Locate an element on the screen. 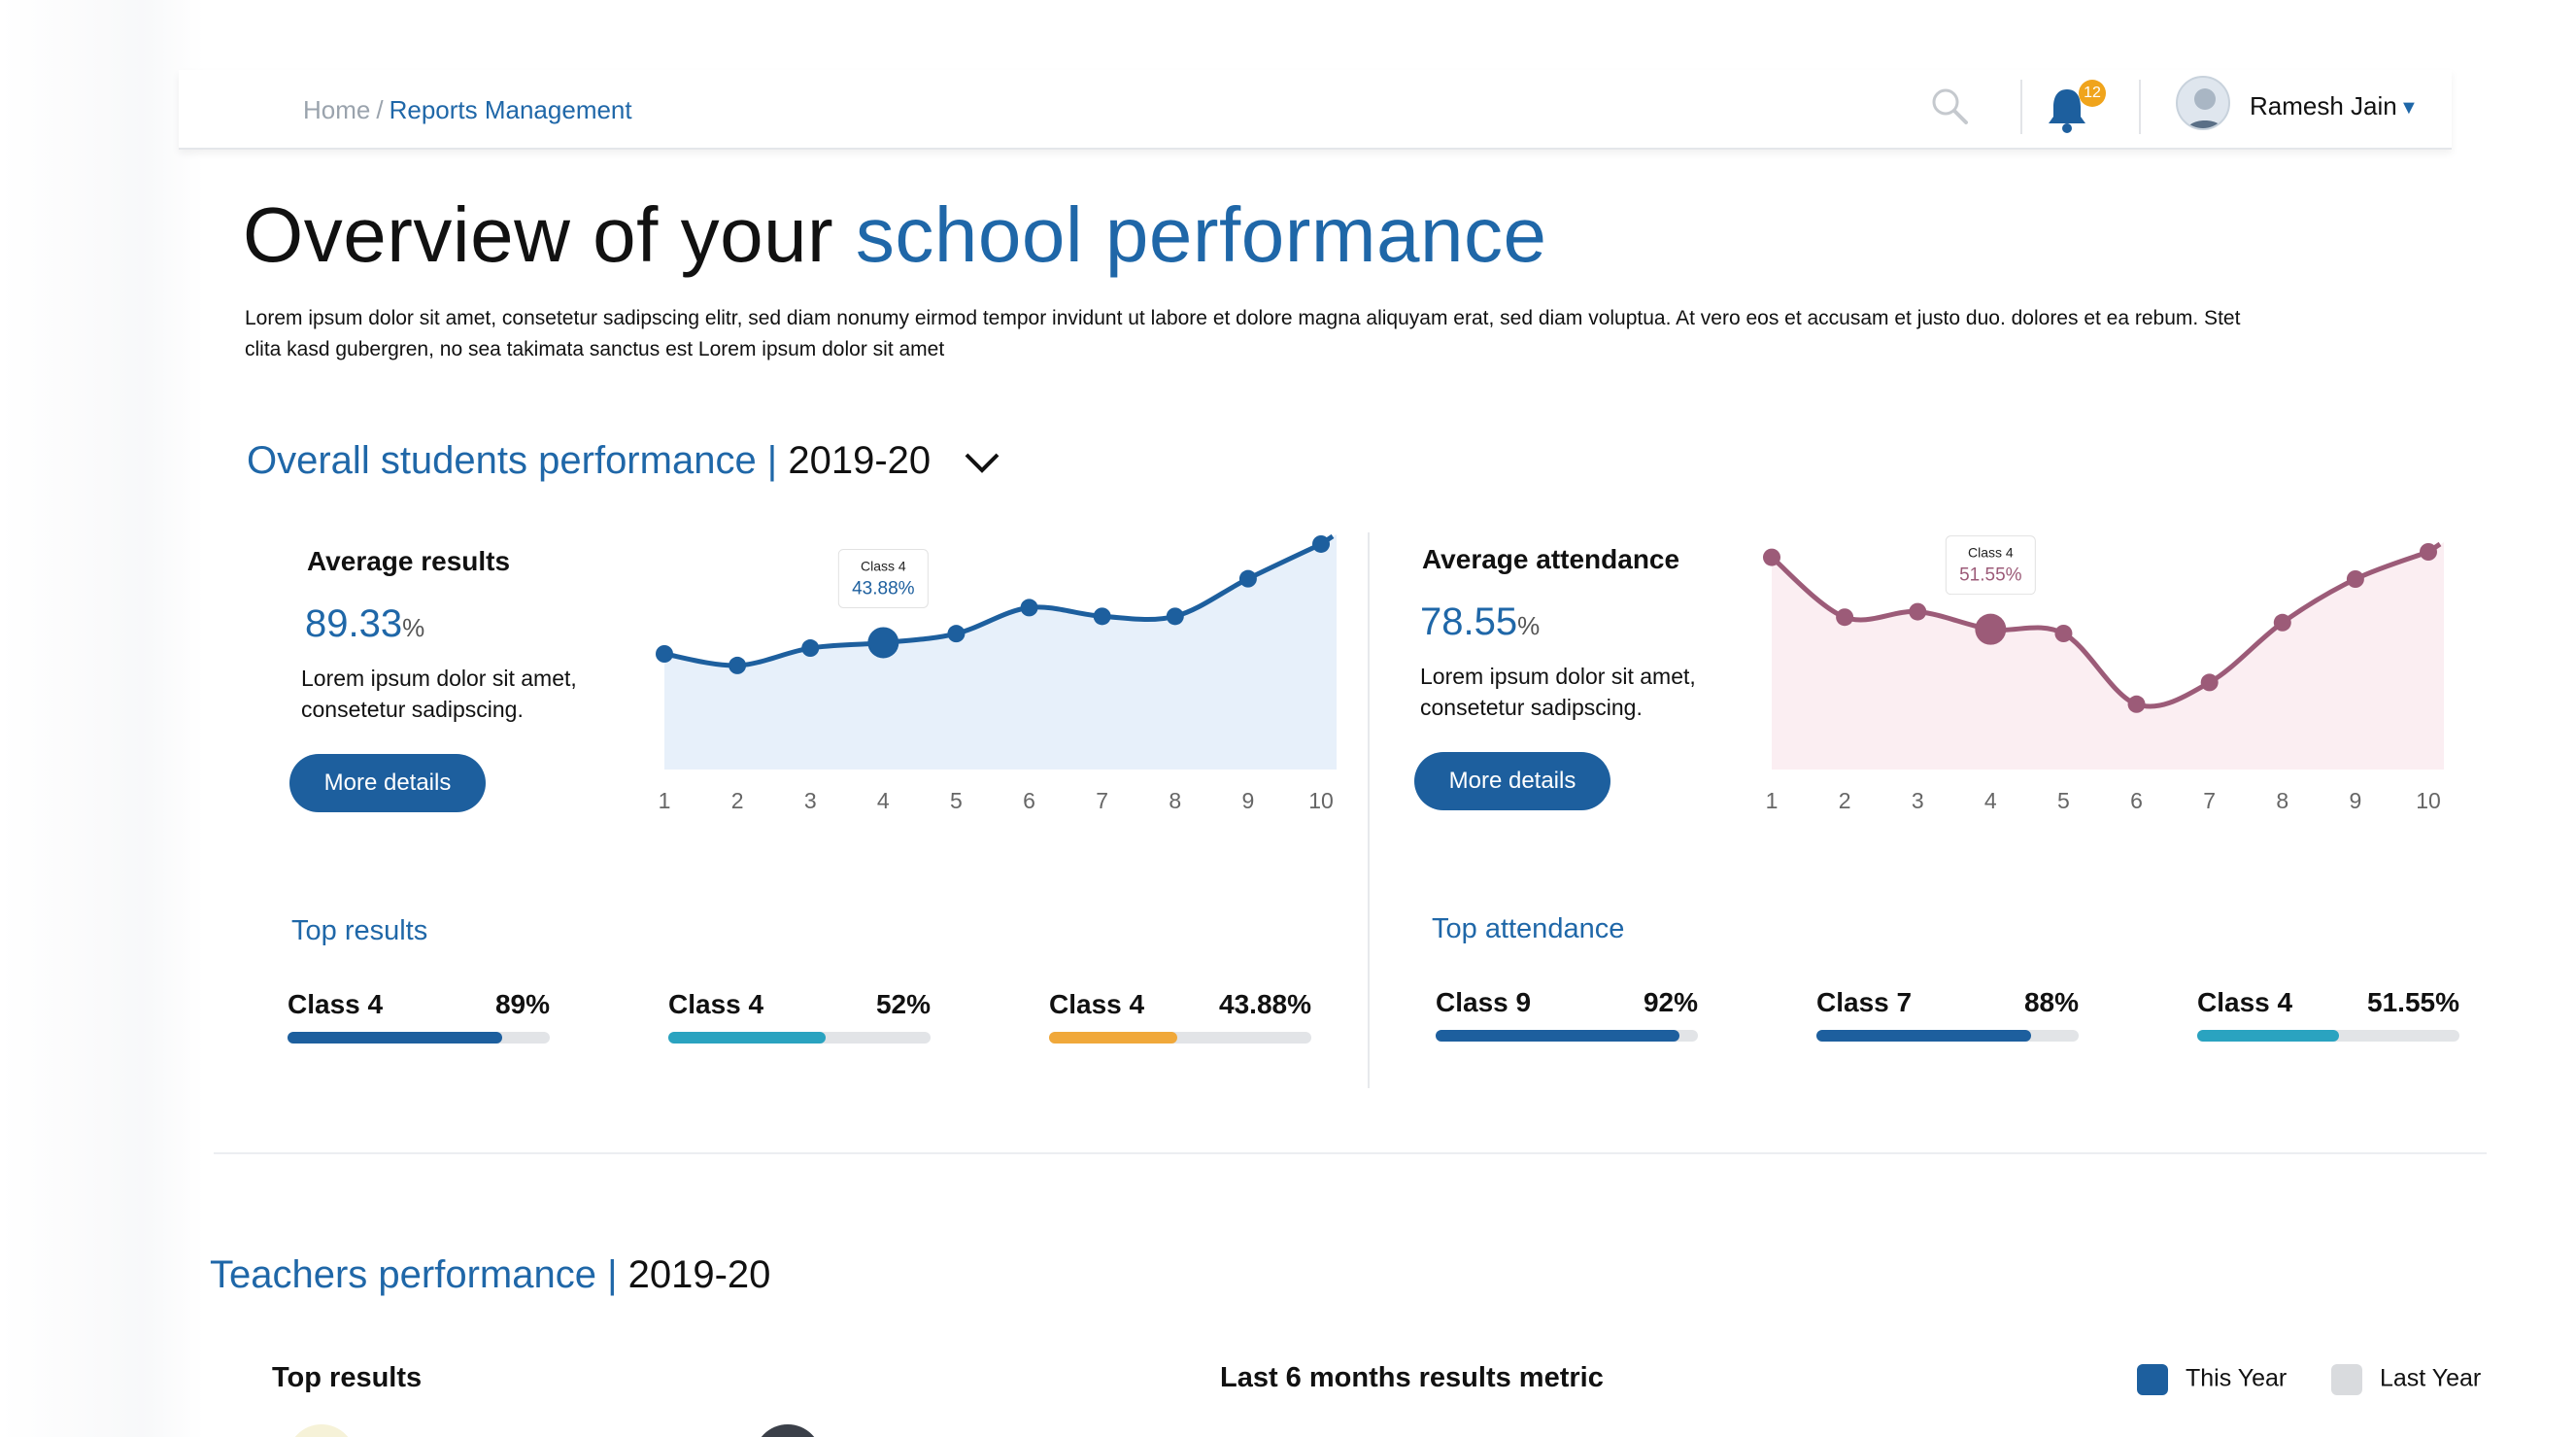 The image size is (2576, 1437). top-attendance-value: 92% is located at coordinates (1670, 1002).